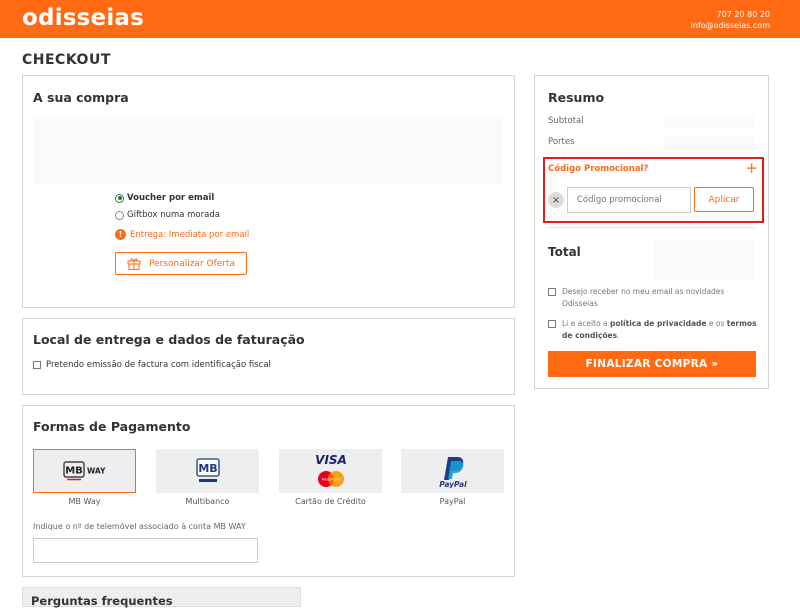 The height and width of the screenshot is (608, 800). I want to click on svg-text: VISA, so click(331, 460).